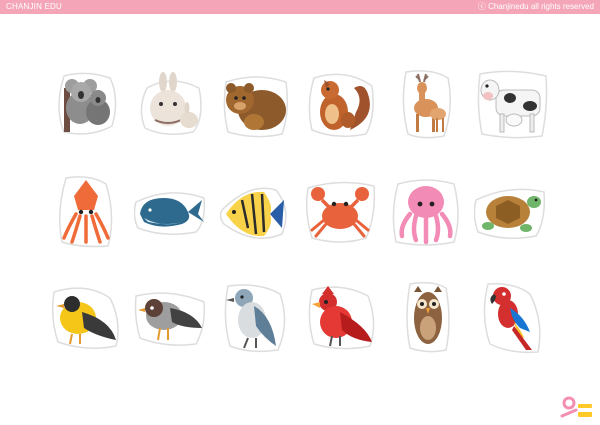 The height and width of the screenshot is (425, 600). I want to click on blue-jay-icon, so click(255, 318).